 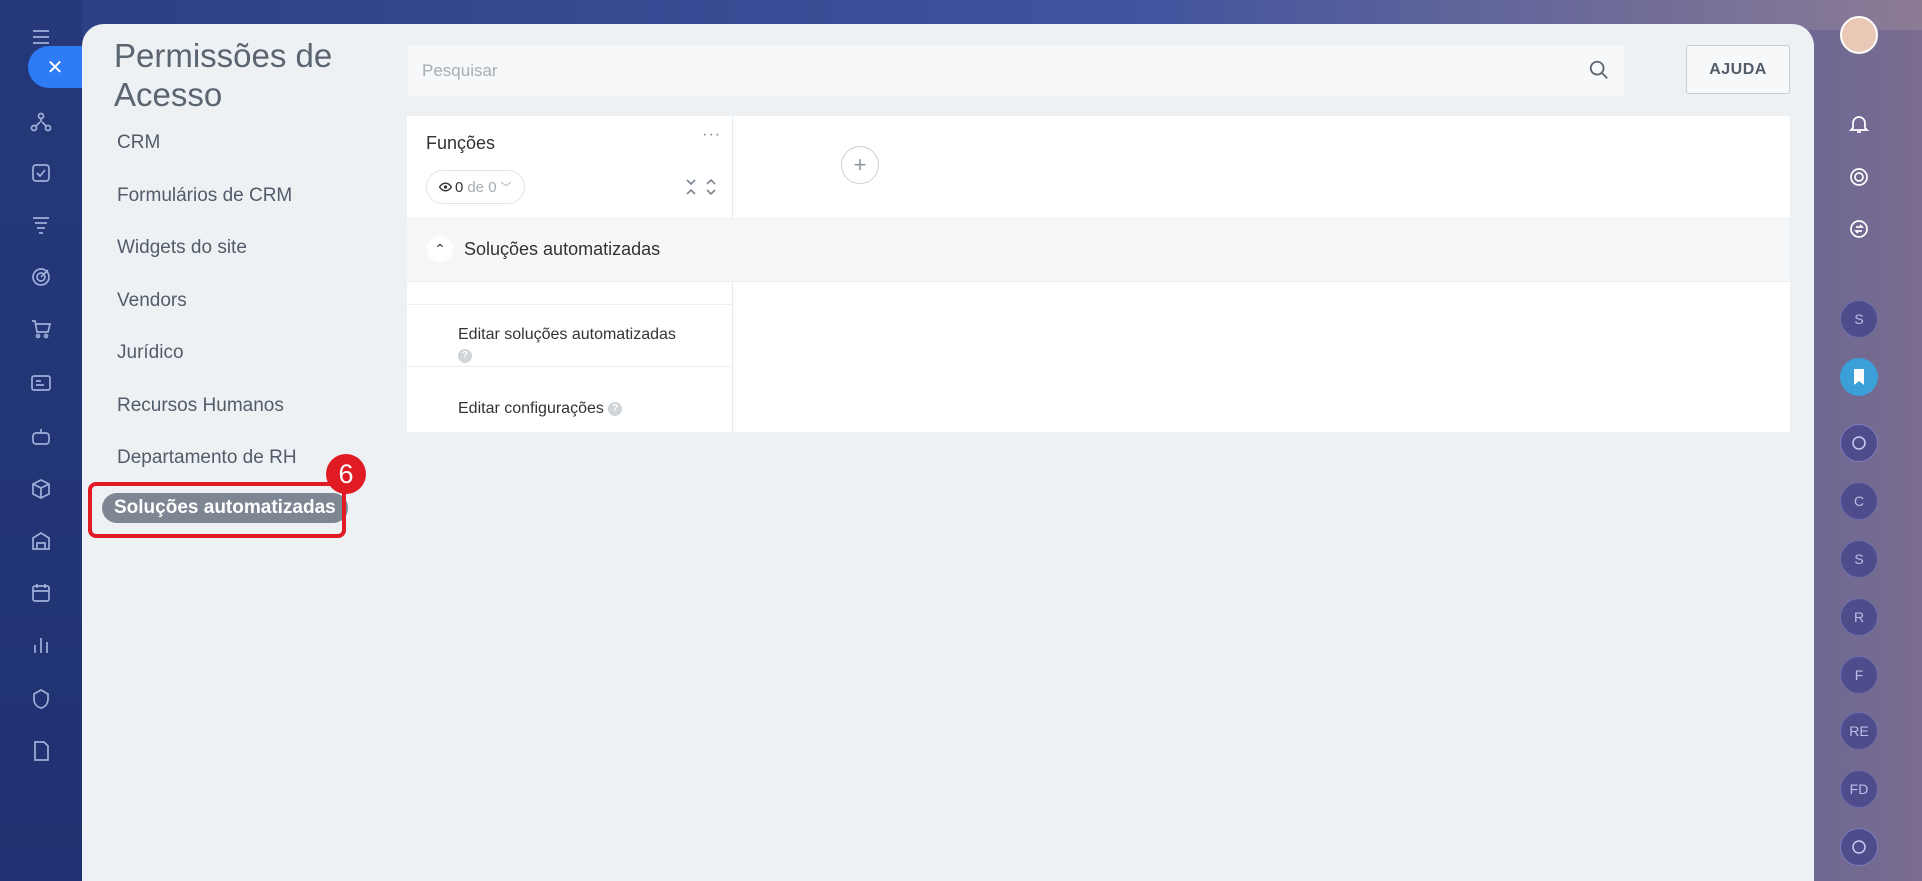 I want to click on page-title: Permissões de Acesso, so click(x=223, y=75).